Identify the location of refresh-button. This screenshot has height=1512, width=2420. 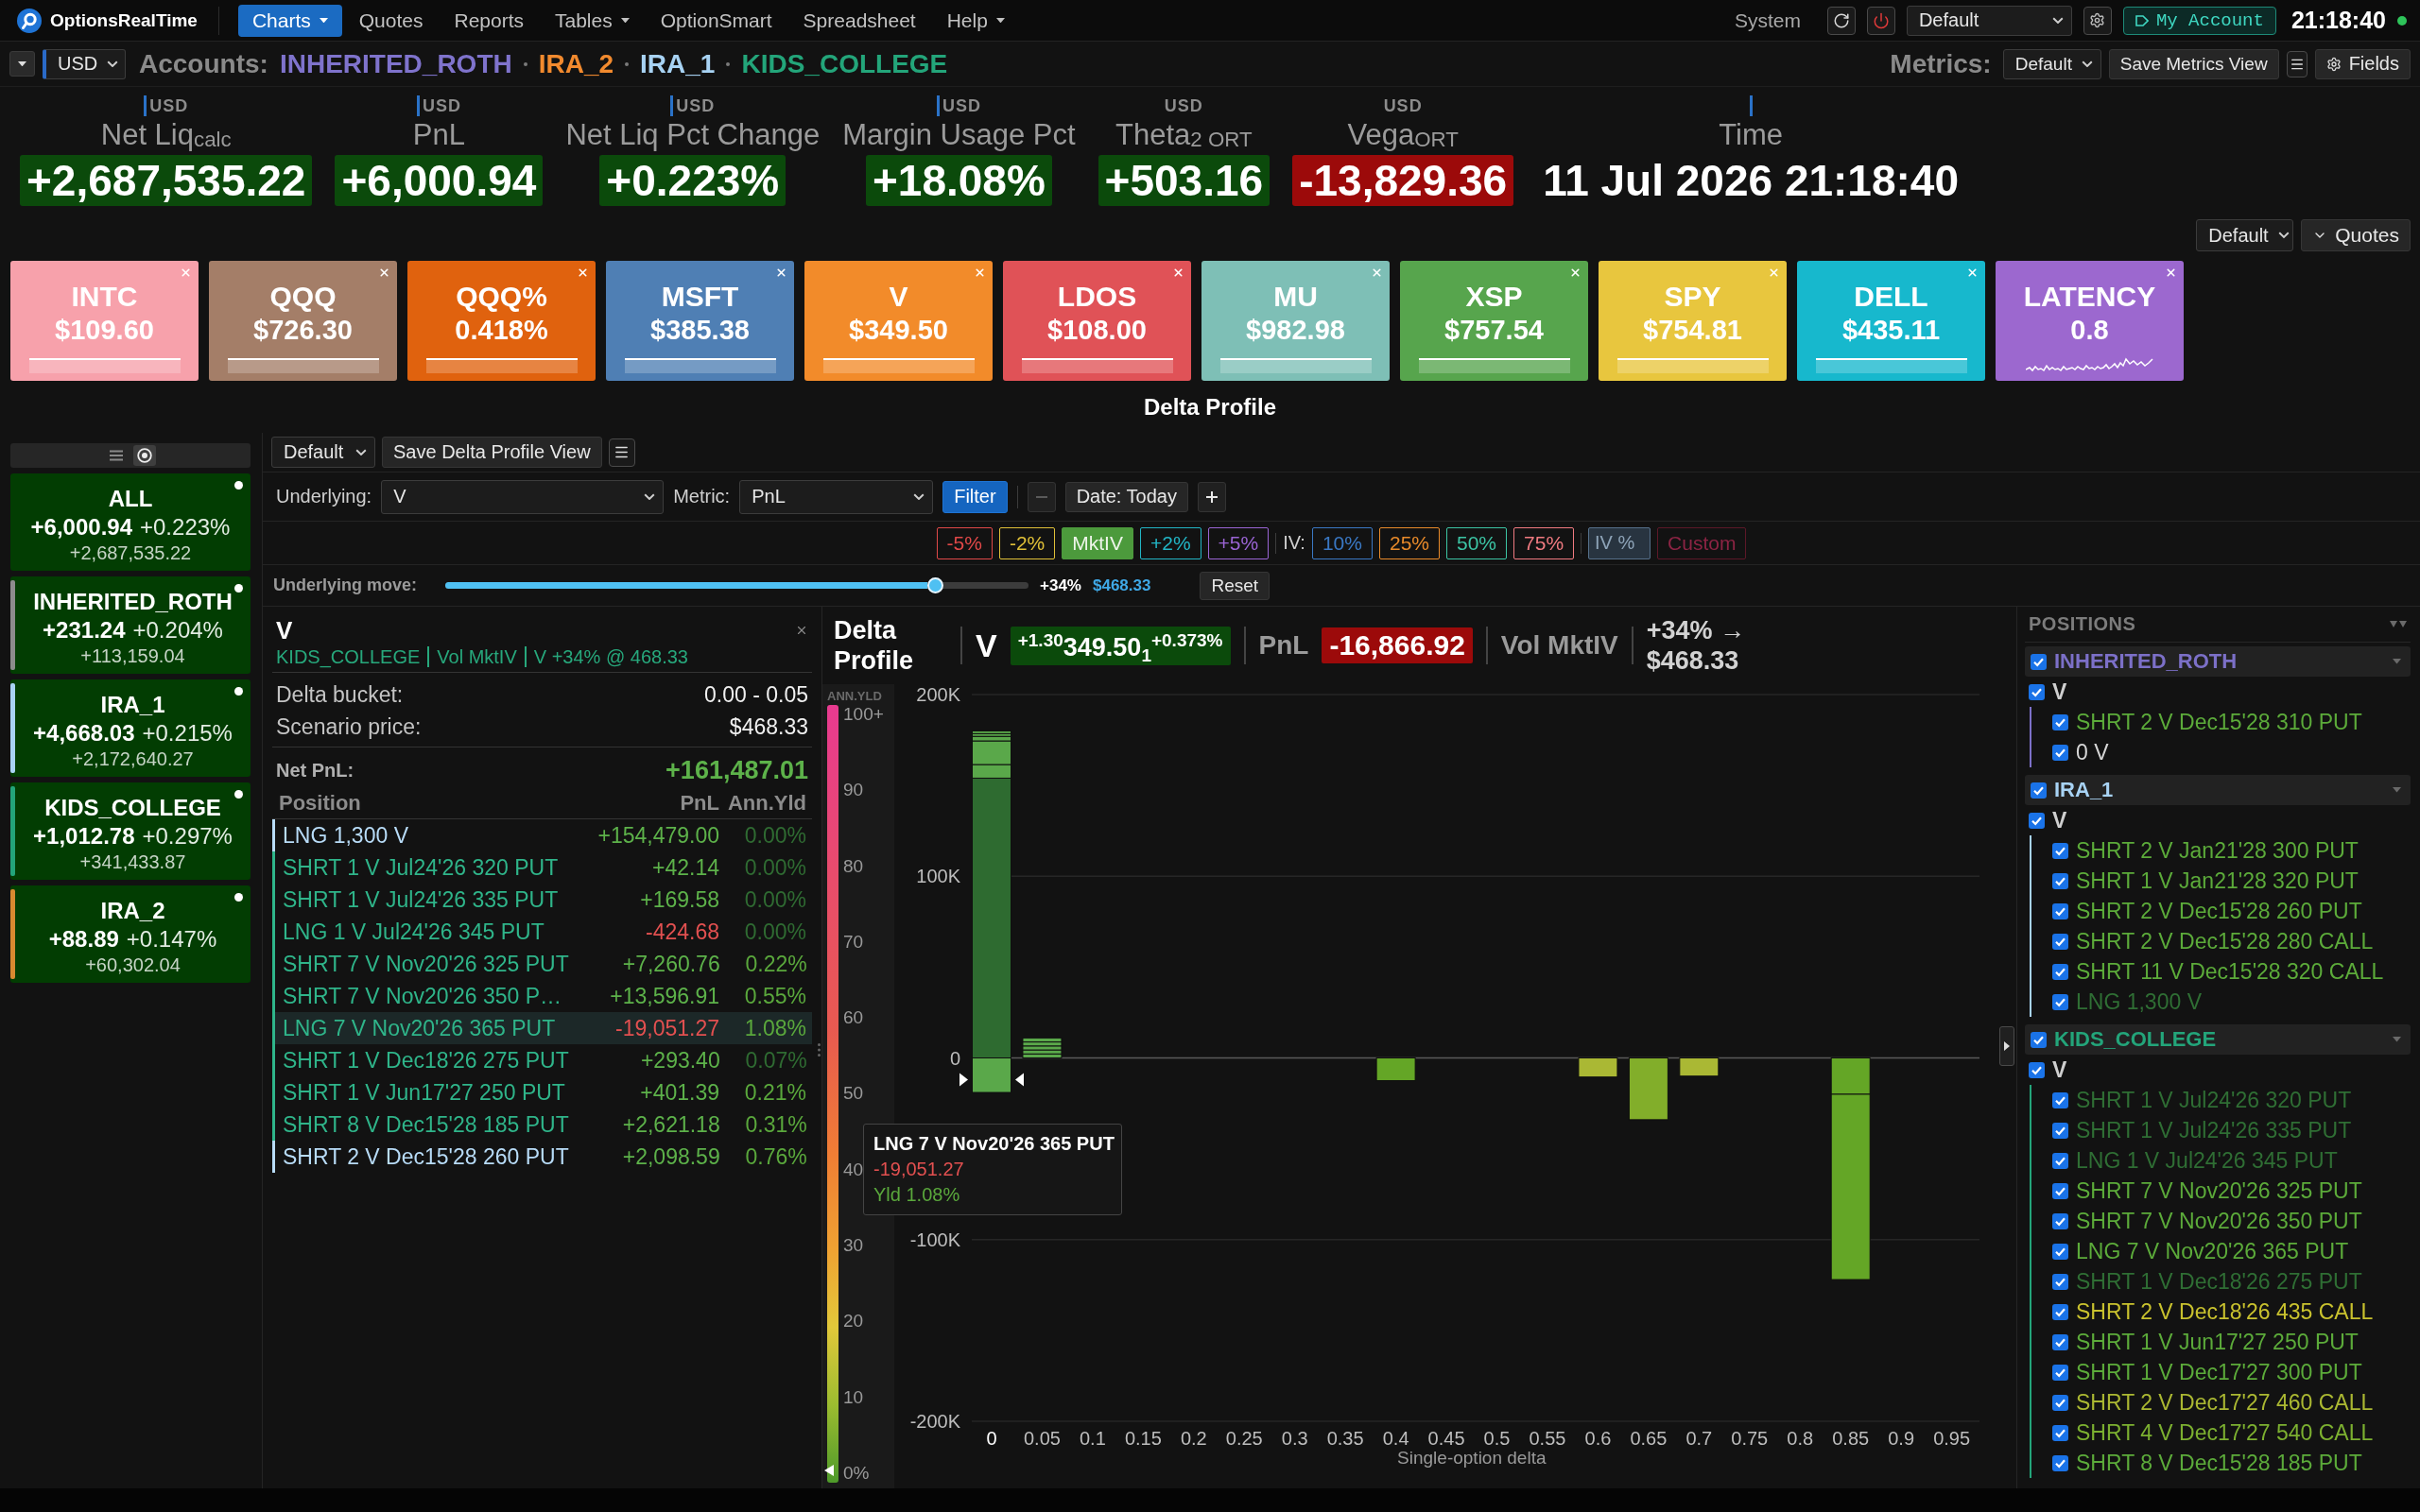
(1841, 20).